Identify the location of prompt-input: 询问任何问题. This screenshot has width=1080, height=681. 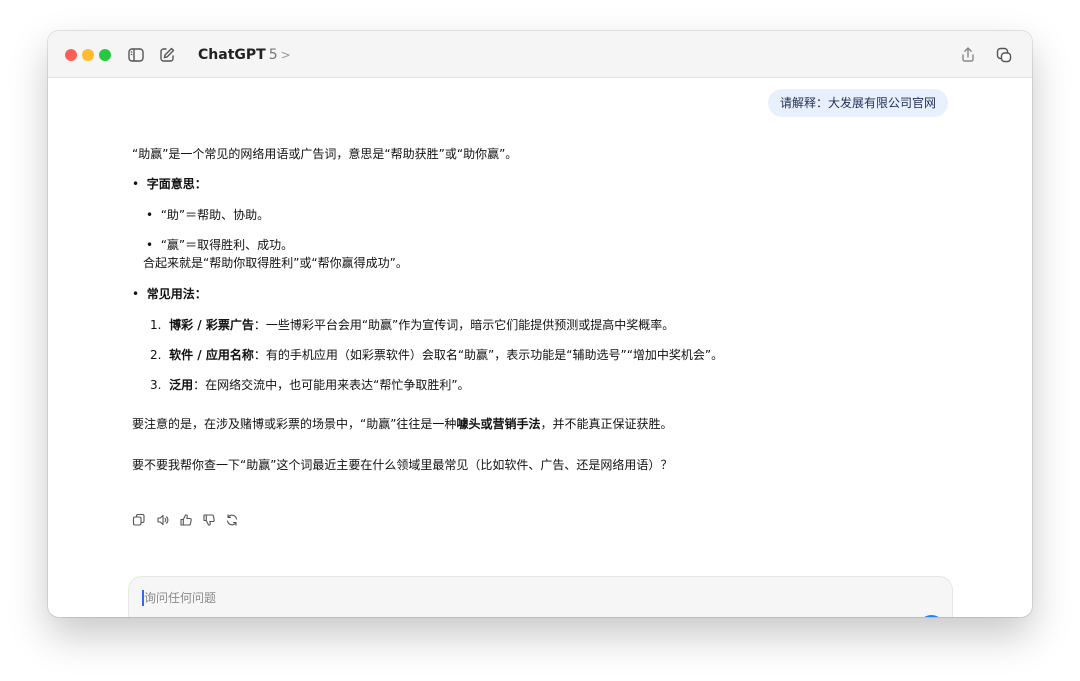
(180, 598).